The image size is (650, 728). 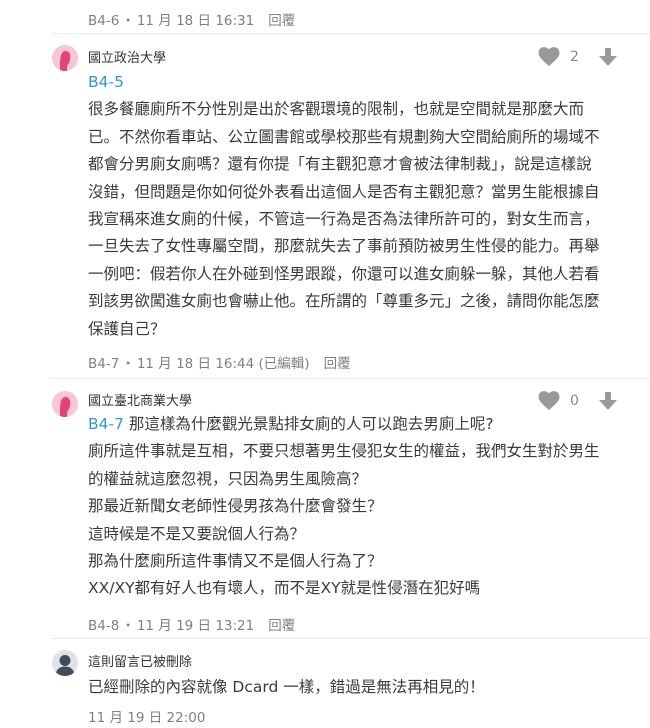 What do you see at coordinates (284, 588) in the screenshot?
I see `text-line: XX/XY都有好人也有壞人，而不是XY就是性侵潛在犯好嗎` at bounding box center [284, 588].